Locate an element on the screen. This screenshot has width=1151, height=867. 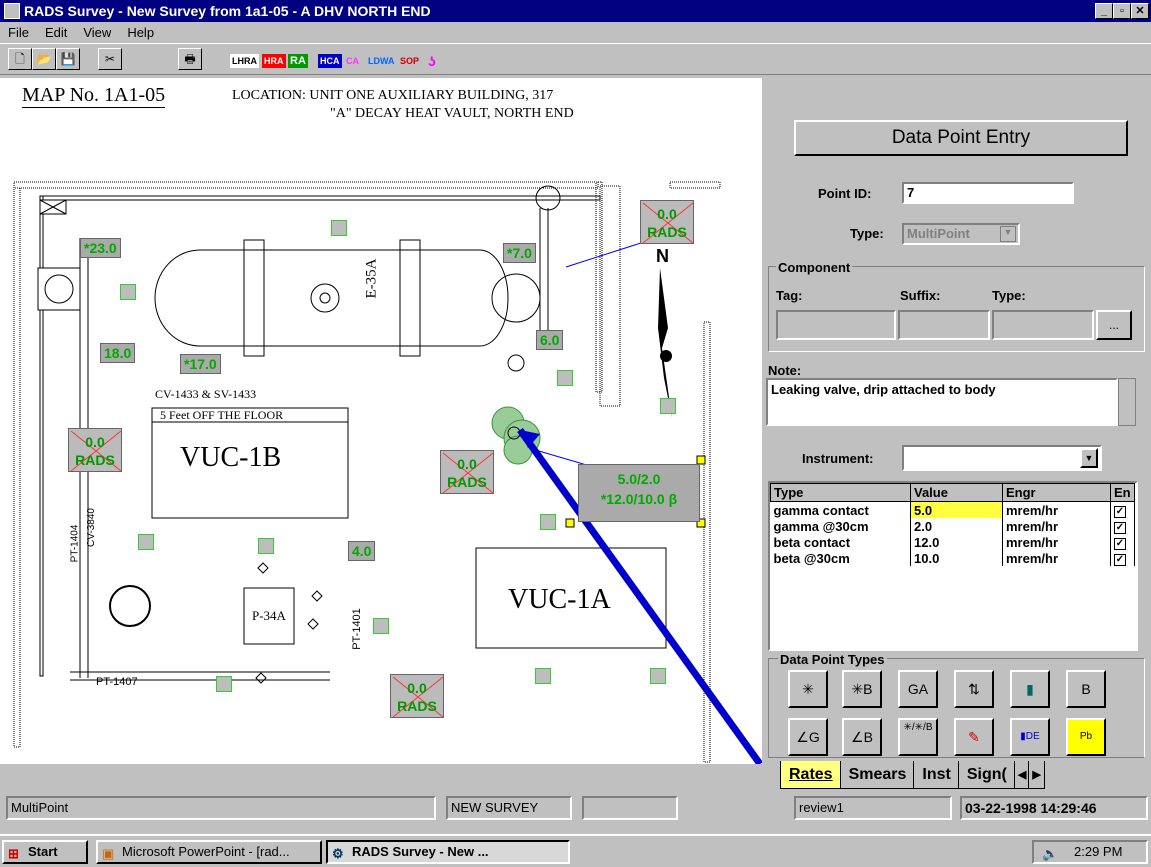
table-row: beta @30cm 10.0 mrem/hr ✓ is located at coordinates (952, 558).